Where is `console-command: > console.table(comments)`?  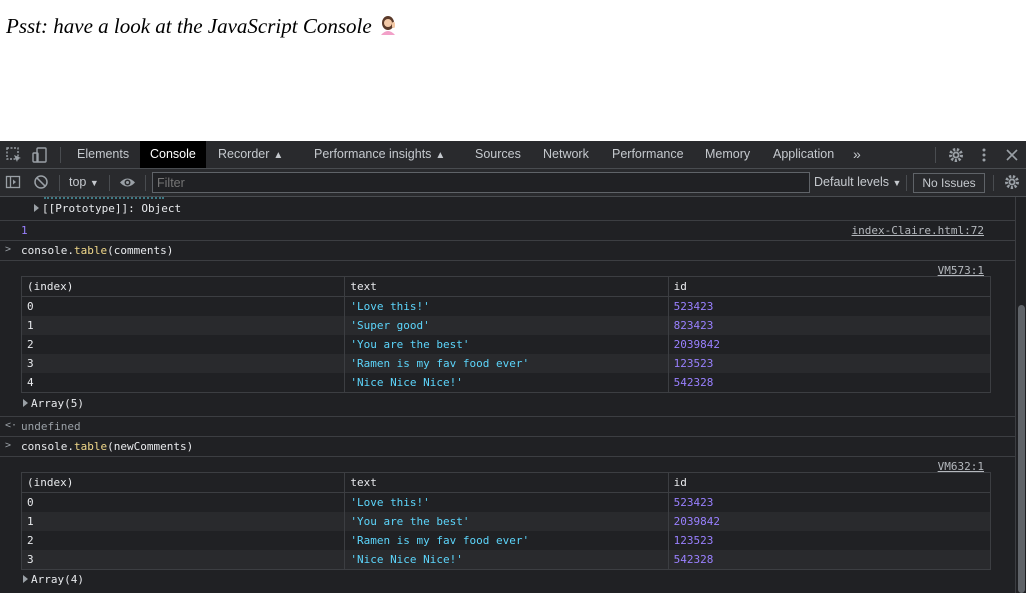
console-command: > console.table(comments) is located at coordinates (507, 251).